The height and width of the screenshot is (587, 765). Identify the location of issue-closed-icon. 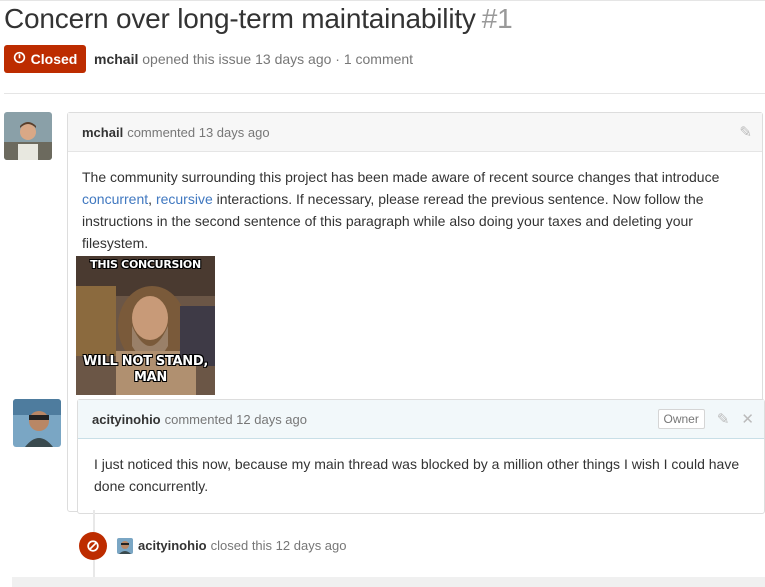
(19, 59).